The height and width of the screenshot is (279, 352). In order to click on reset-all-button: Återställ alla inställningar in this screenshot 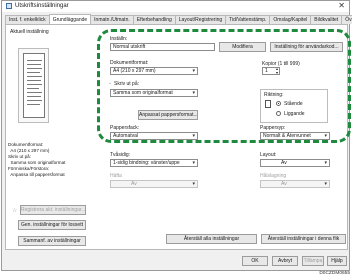, I will do `click(211, 239)`.